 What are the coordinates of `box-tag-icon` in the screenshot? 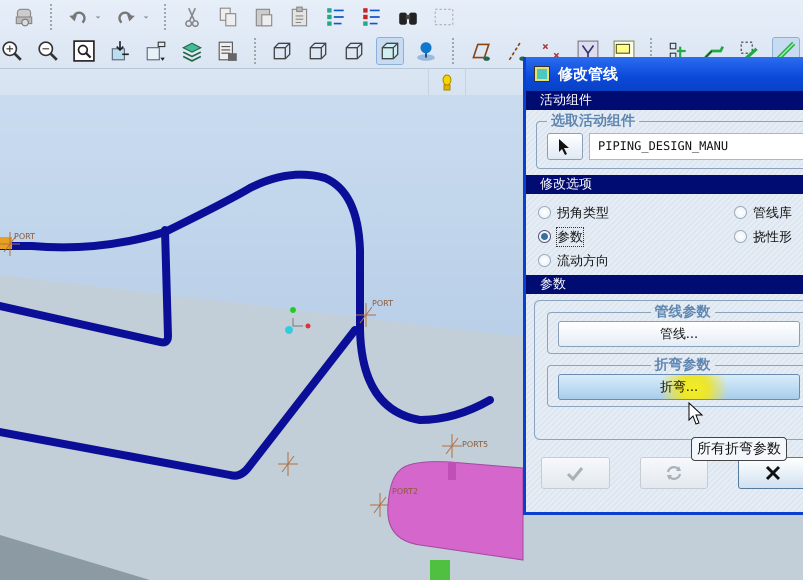 It's located at (156, 51).